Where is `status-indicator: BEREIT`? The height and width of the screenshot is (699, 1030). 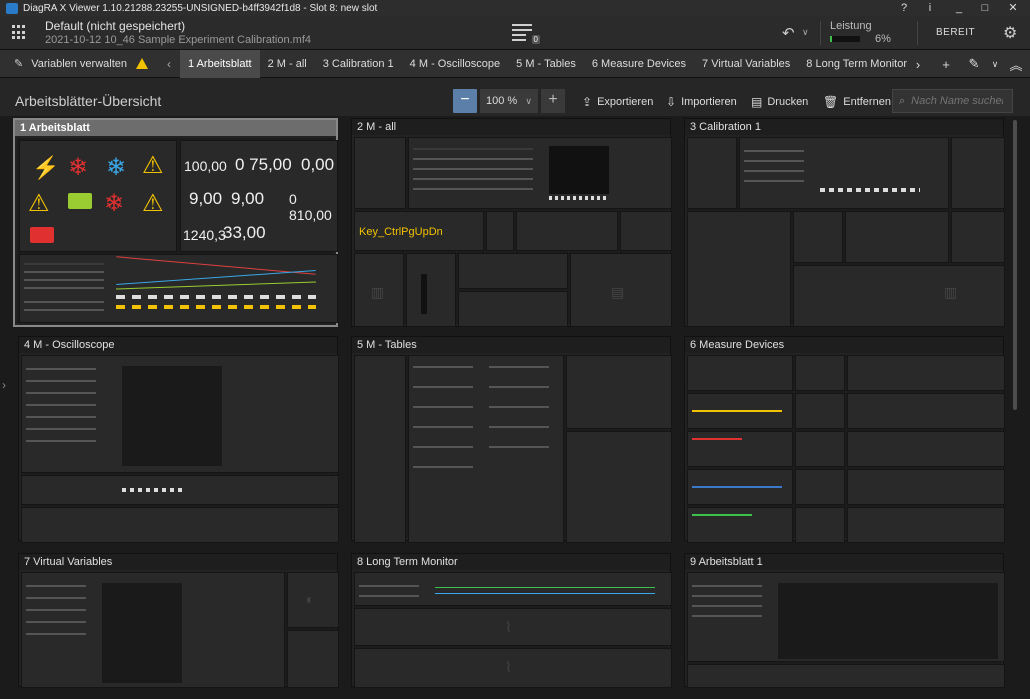
status-indicator: BEREIT is located at coordinates (956, 32).